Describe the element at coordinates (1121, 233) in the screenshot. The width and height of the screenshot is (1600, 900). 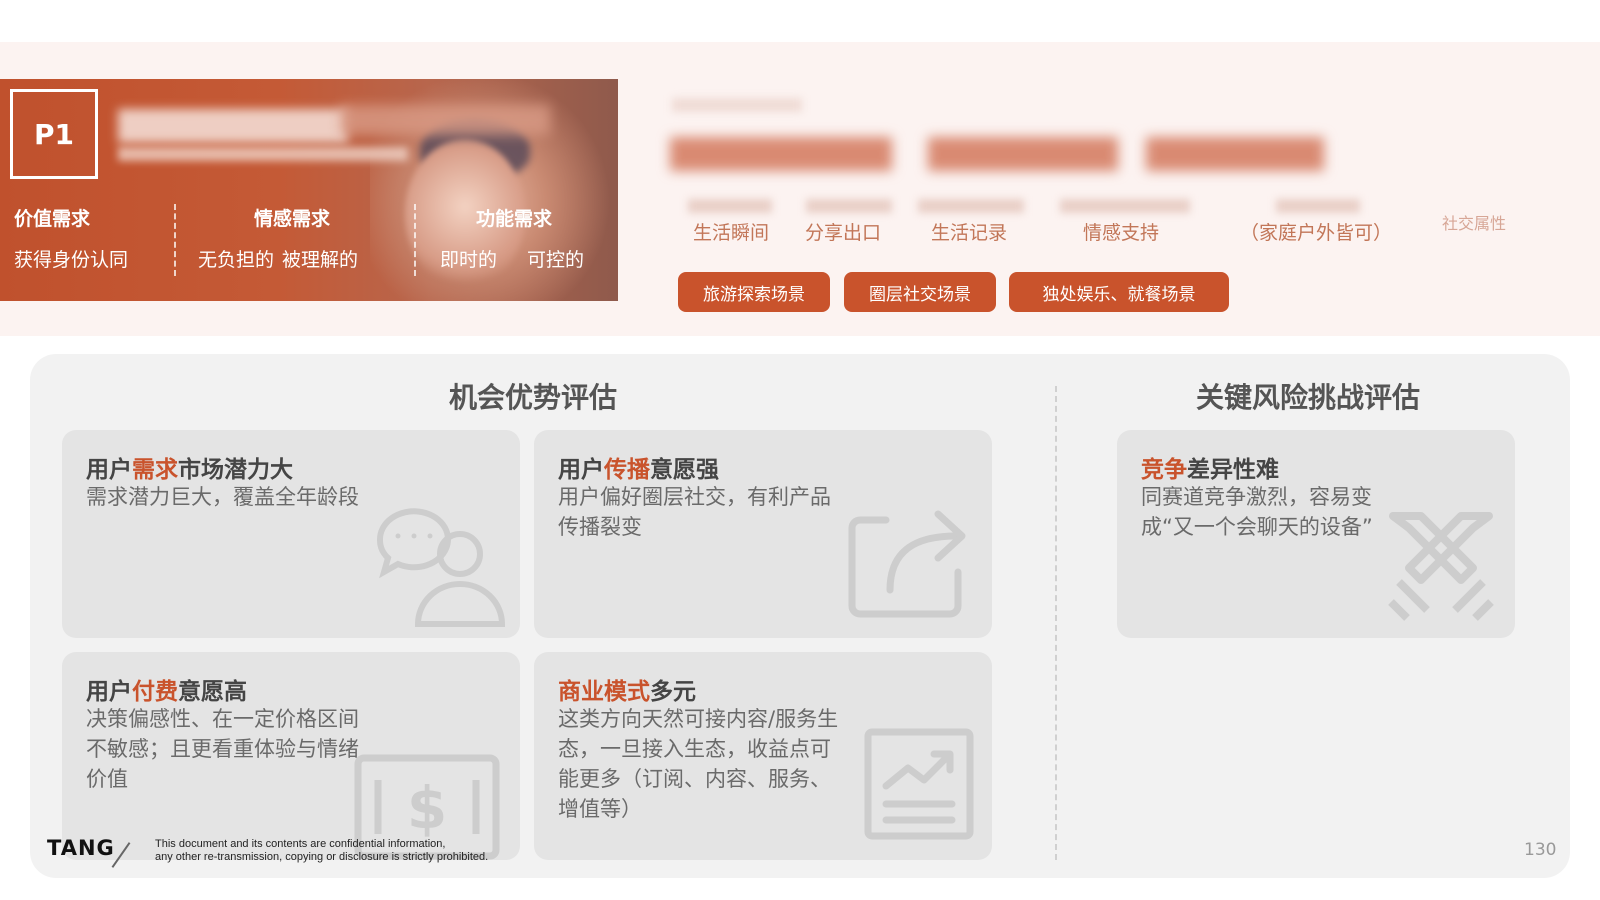
I see `scene-label: 情感支持` at that location.